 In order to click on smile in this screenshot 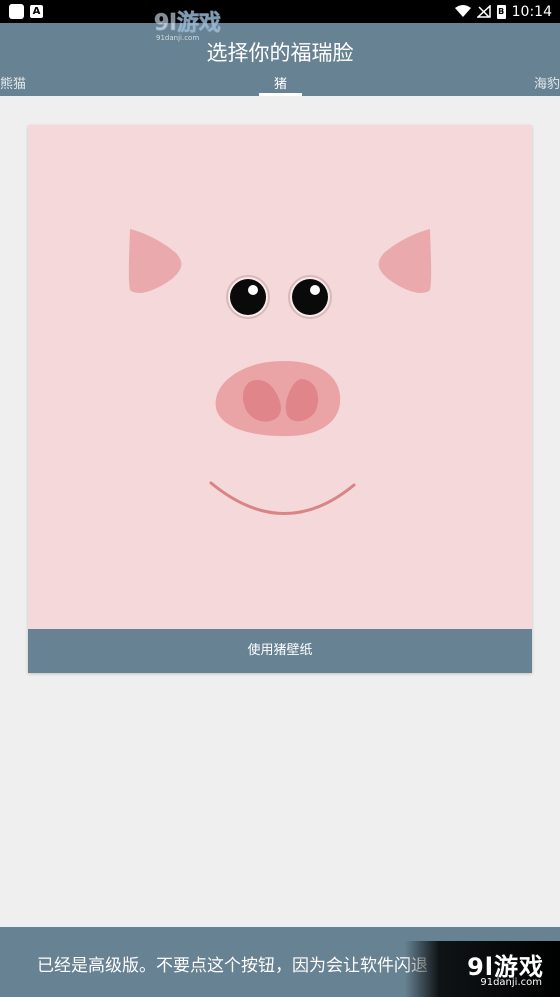, I will do `click(282, 498)`.